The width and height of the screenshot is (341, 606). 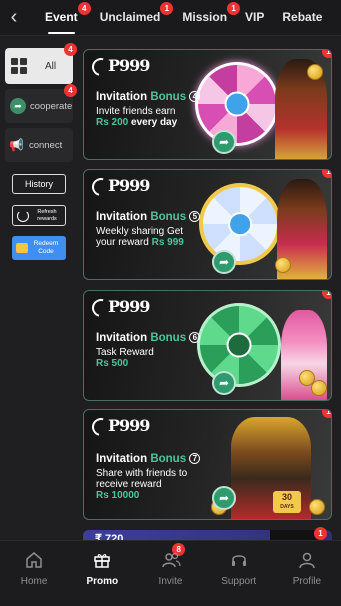 I want to click on nav-support: Support, so click(x=239, y=573).